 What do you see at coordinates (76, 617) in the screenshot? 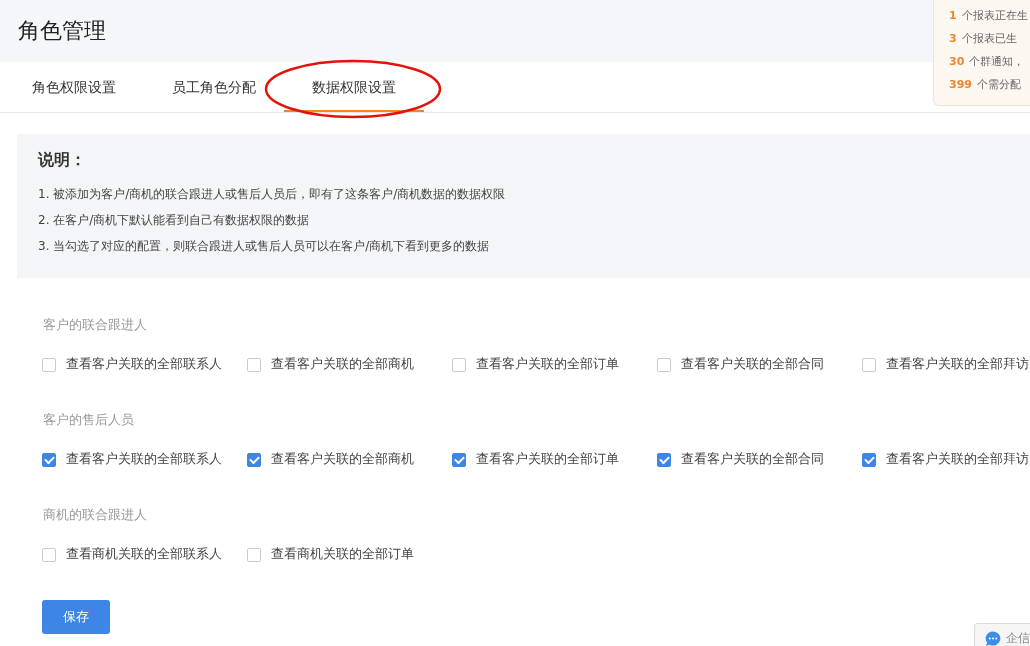
I see `save-button: 保存` at bounding box center [76, 617].